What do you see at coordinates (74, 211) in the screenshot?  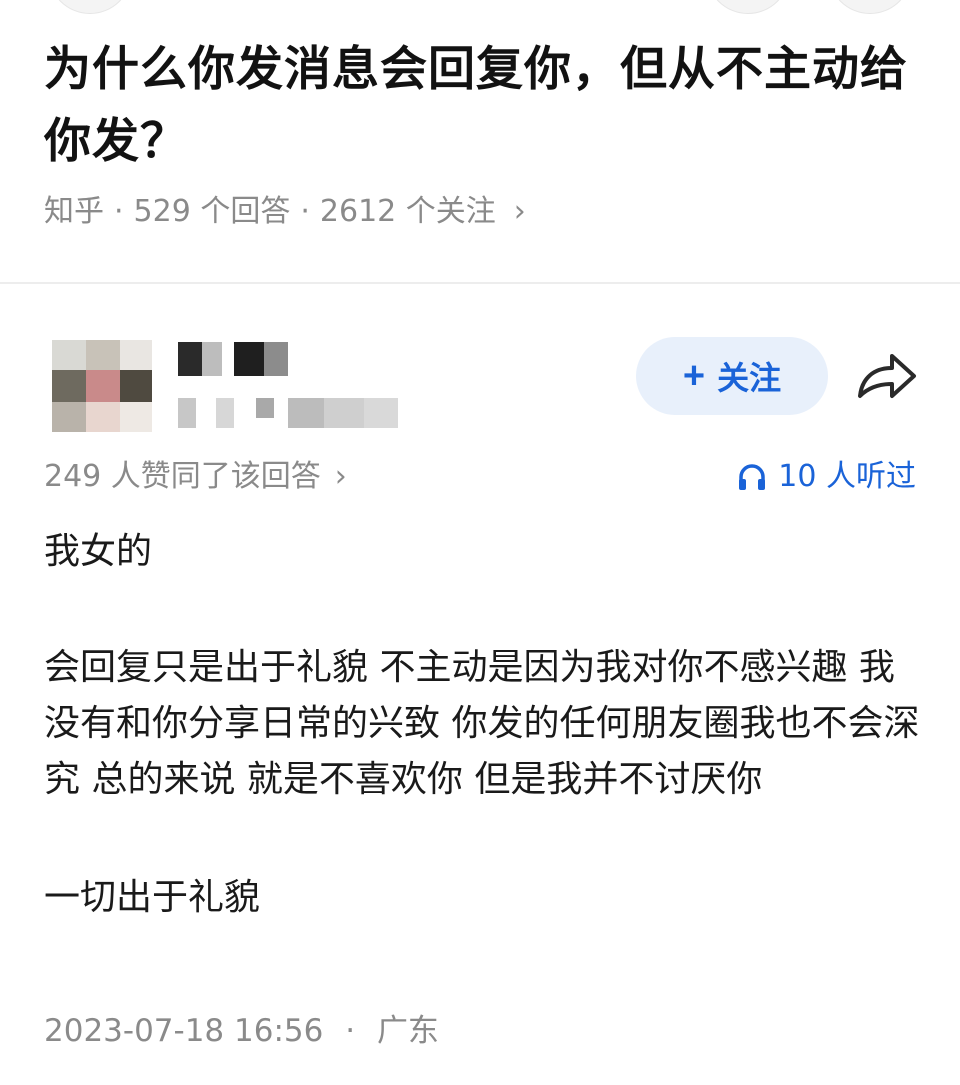 I see `question-source: 知乎` at bounding box center [74, 211].